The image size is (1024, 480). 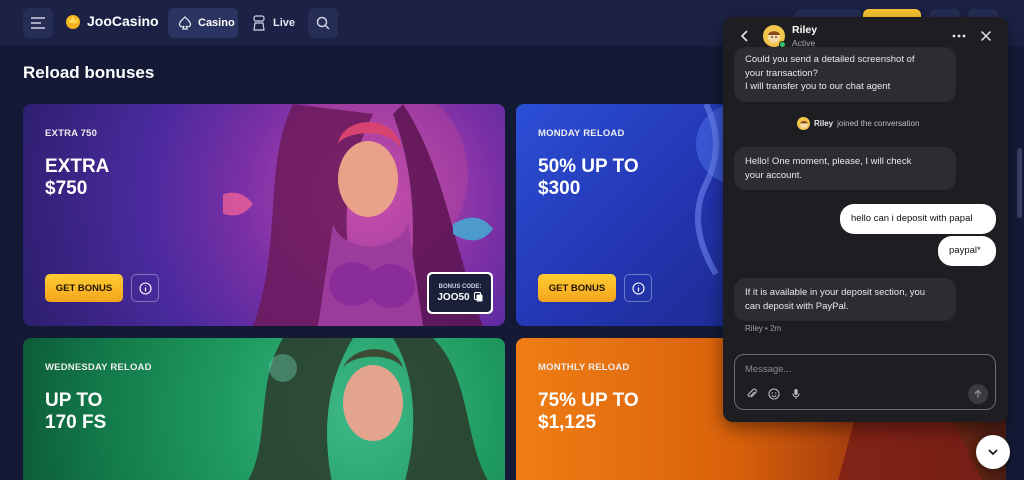 What do you see at coordinates (774, 175) in the screenshot?
I see `message-line: your account.` at bounding box center [774, 175].